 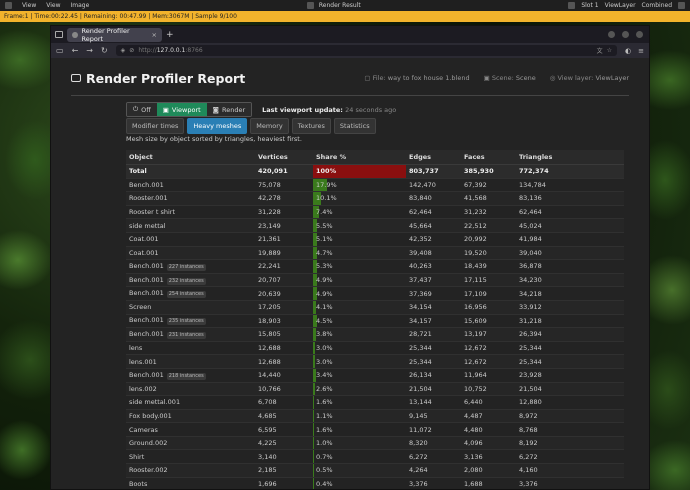 What do you see at coordinates (181, 109) in the screenshot?
I see `mode-viewport-button: ▣ Viewport` at bounding box center [181, 109].